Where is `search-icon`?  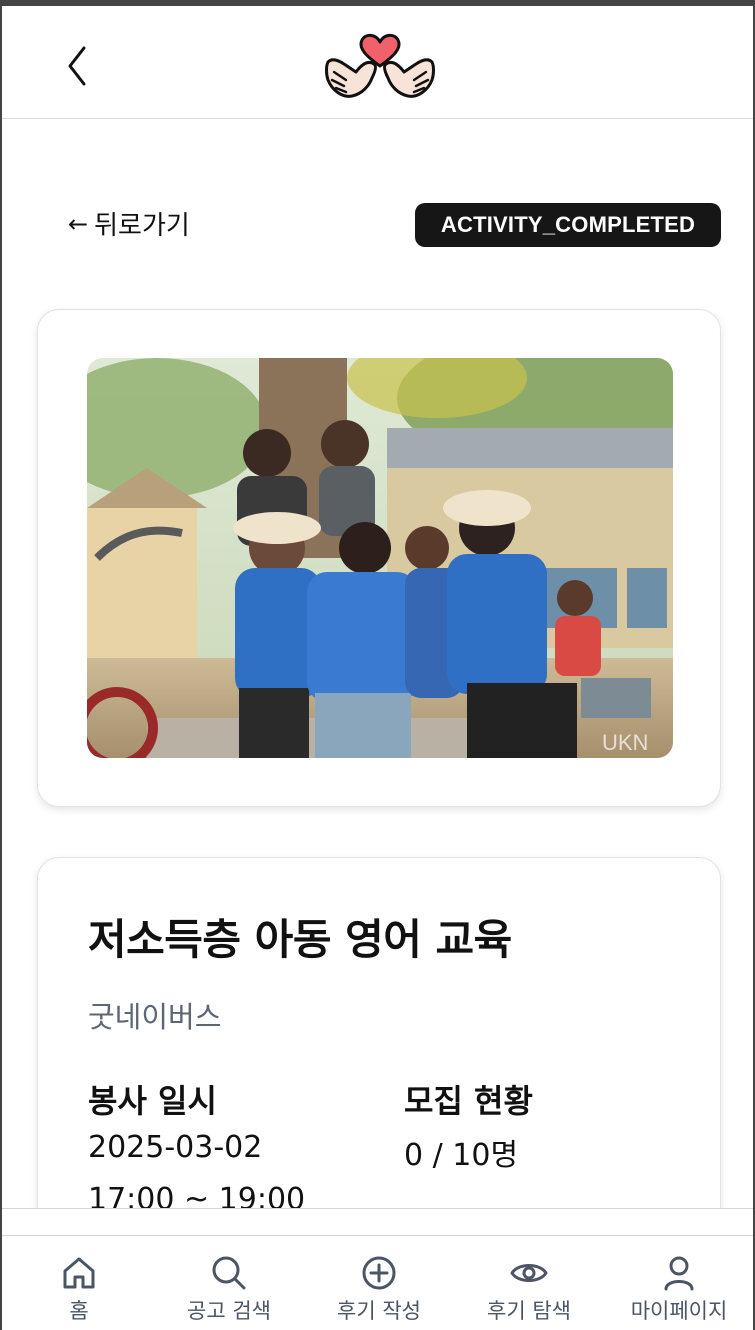
search-icon is located at coordinates (229, 1273).